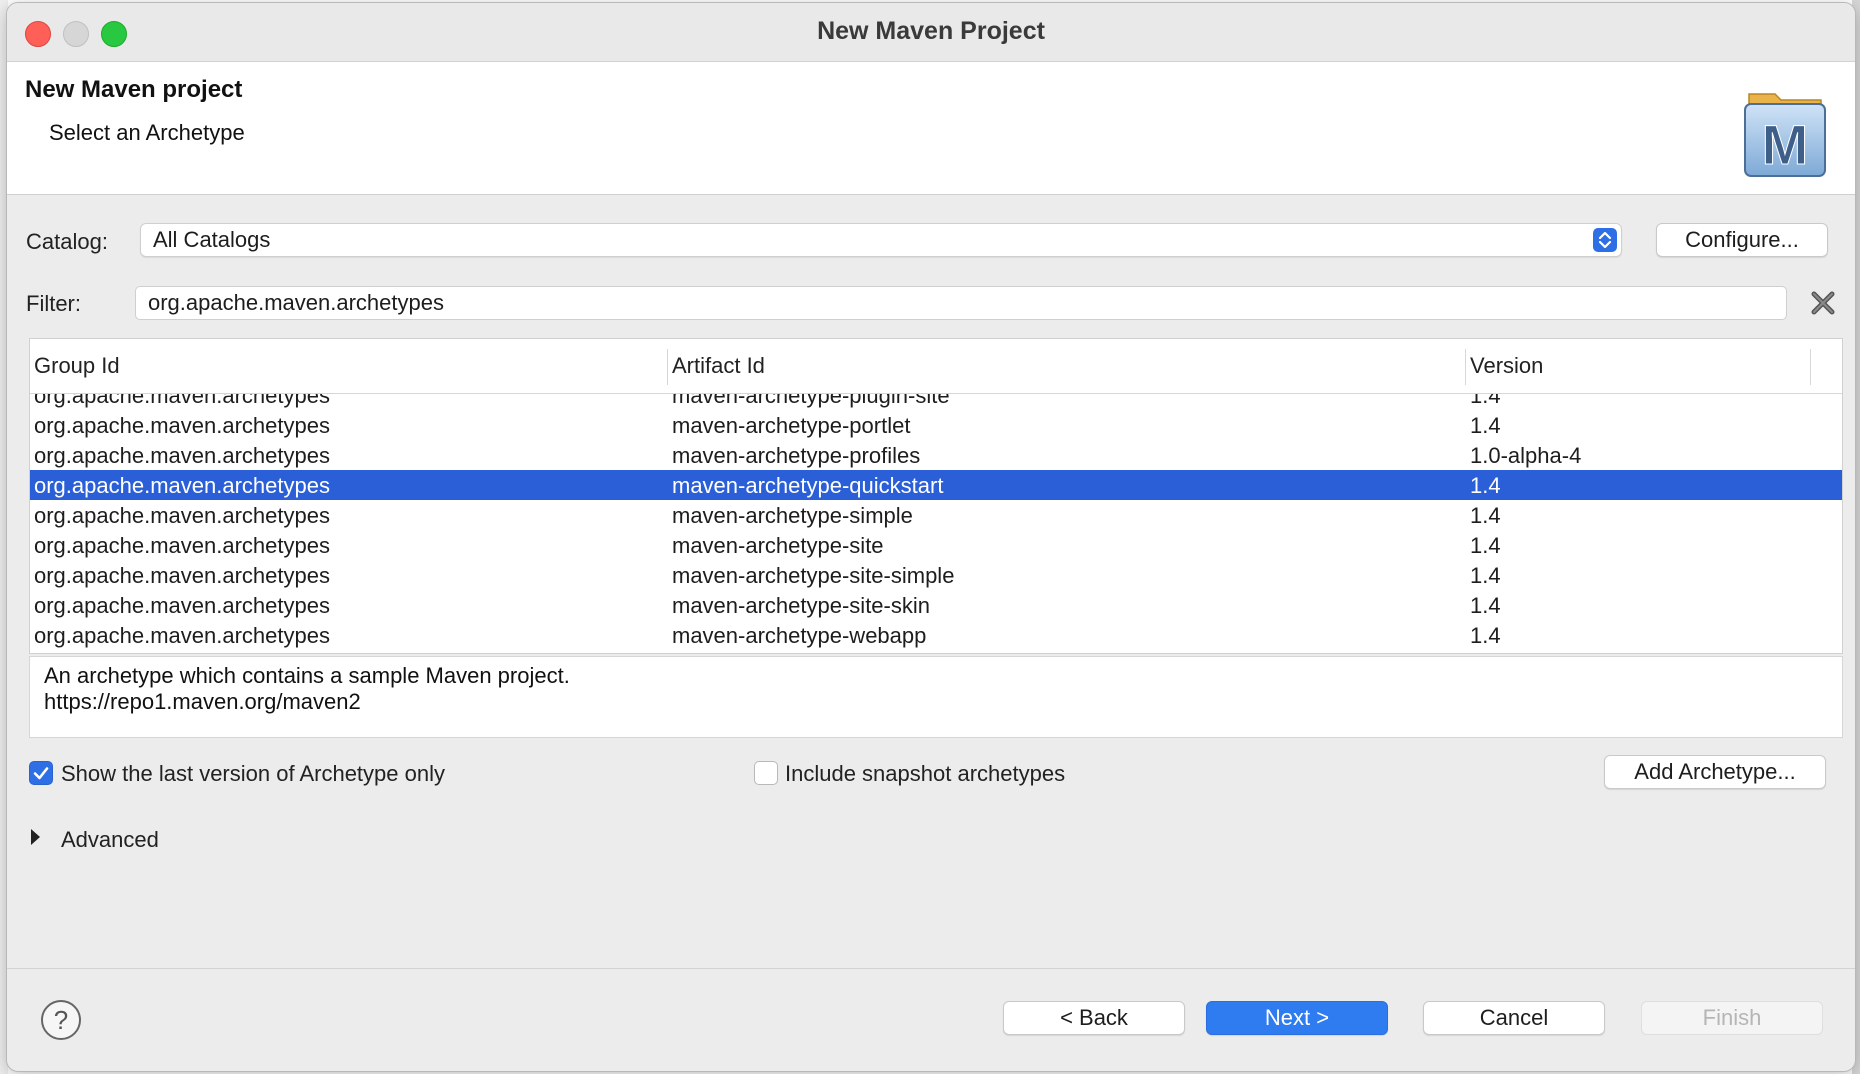 Image resolution: width=1860 pixels, height=1074 pixels. Describe the element at coordinates (1094, 1018) in the screenshot. I see `back-button: < Back` at that location.